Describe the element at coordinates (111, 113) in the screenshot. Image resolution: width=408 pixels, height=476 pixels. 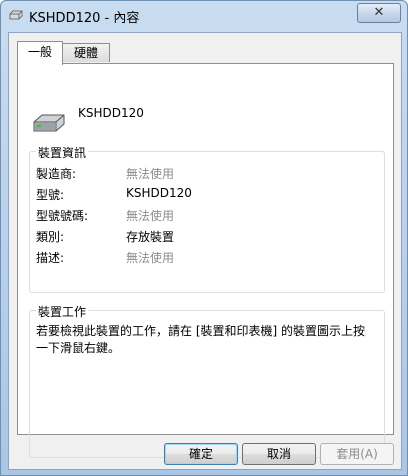
I see `device-name: KSHDD120` at that location.